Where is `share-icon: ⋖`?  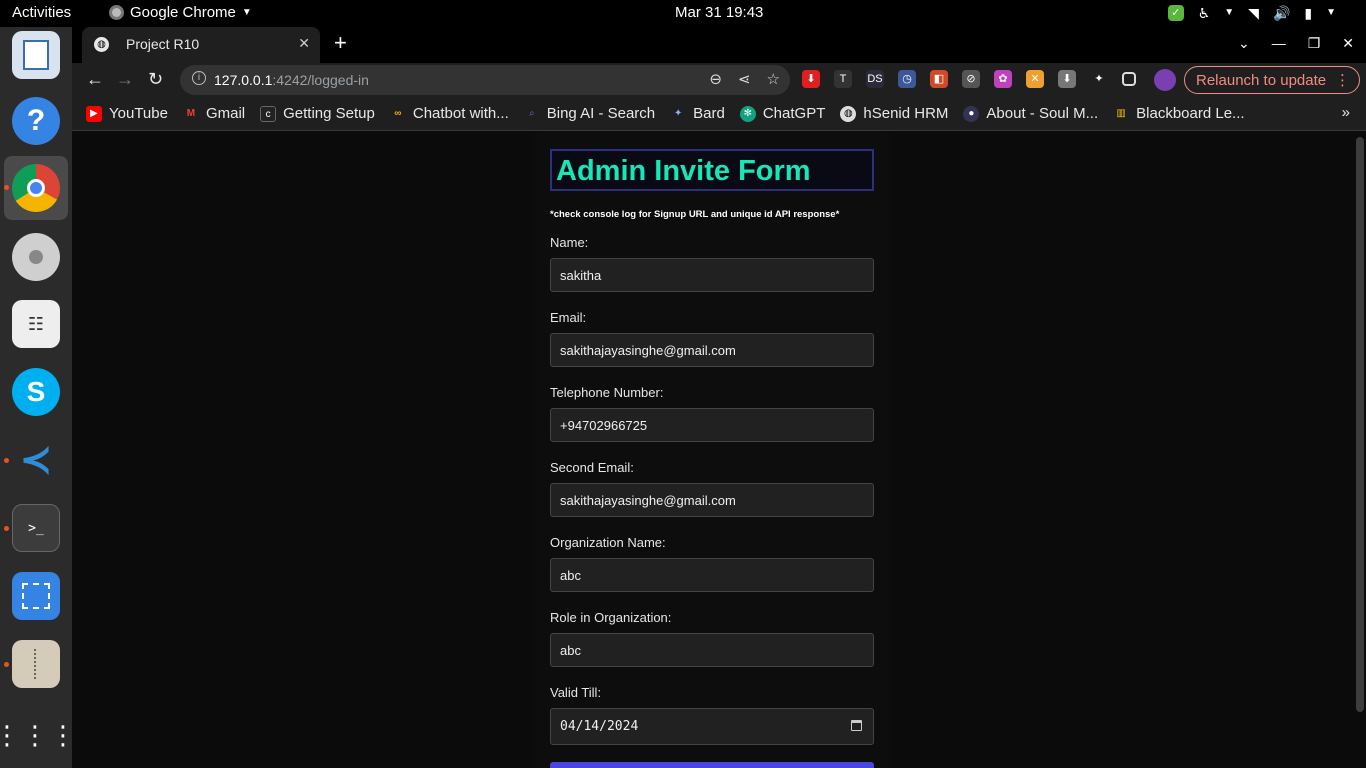 share-icon: ⋖ is located at coordinates (744, 79).